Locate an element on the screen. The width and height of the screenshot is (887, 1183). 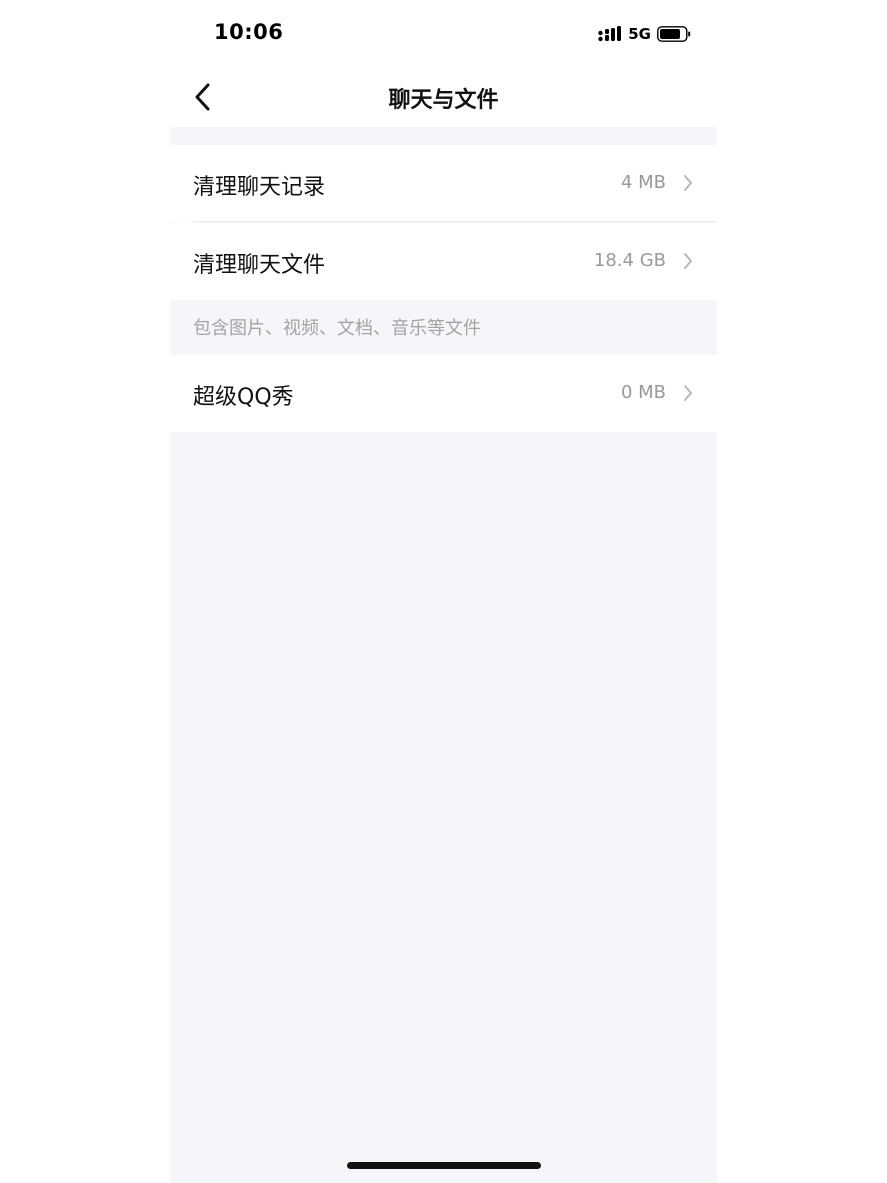
files-note: 包含图片、视频、文档、音乐等文件 is located at coordinates (443, 327).